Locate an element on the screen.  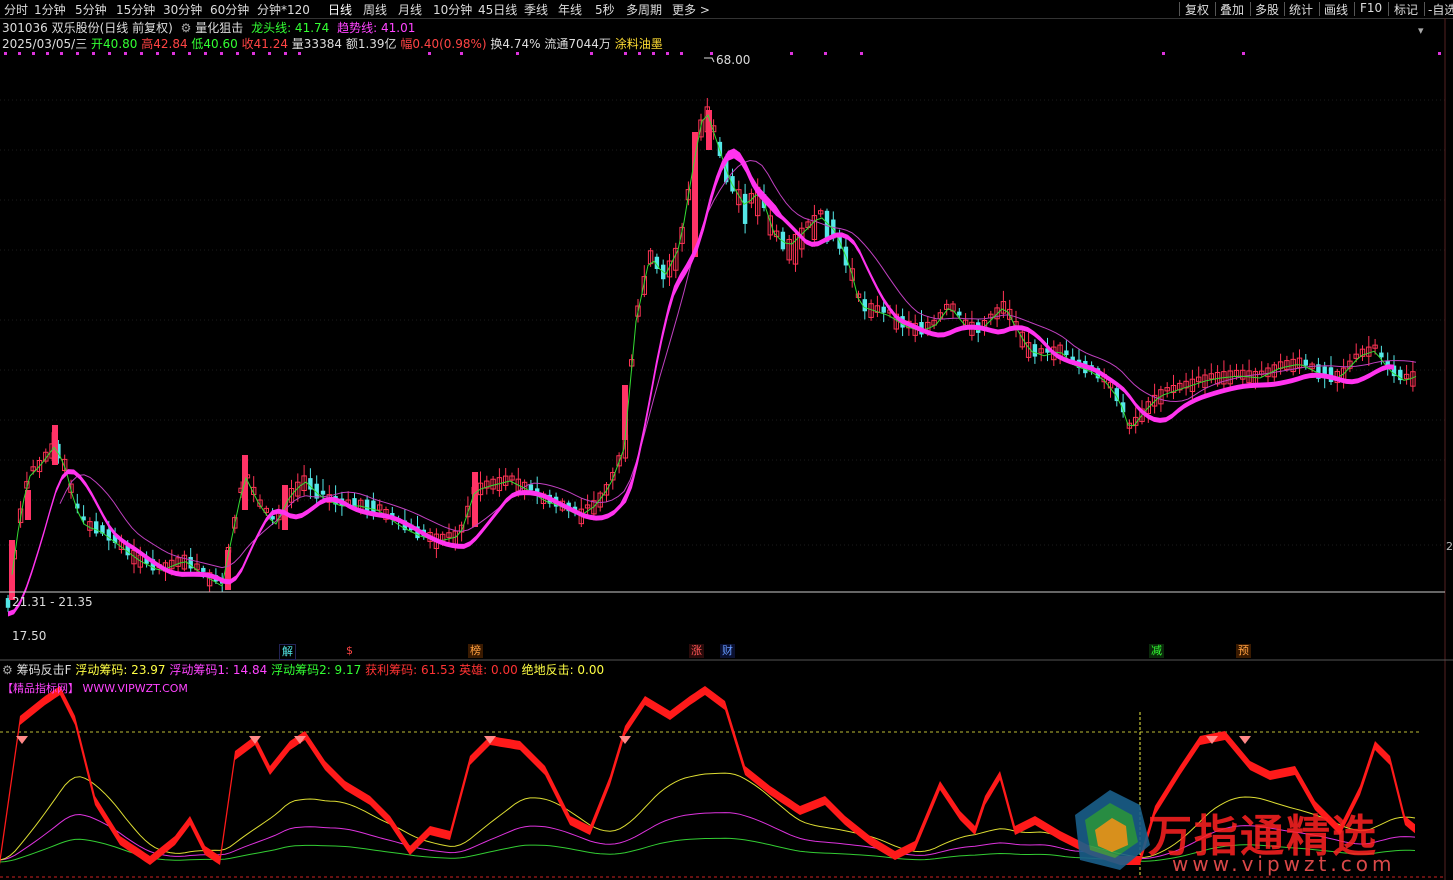
float-chip1-value: 浮动筹码1: 14.84 is located at coordinates (218, 670).